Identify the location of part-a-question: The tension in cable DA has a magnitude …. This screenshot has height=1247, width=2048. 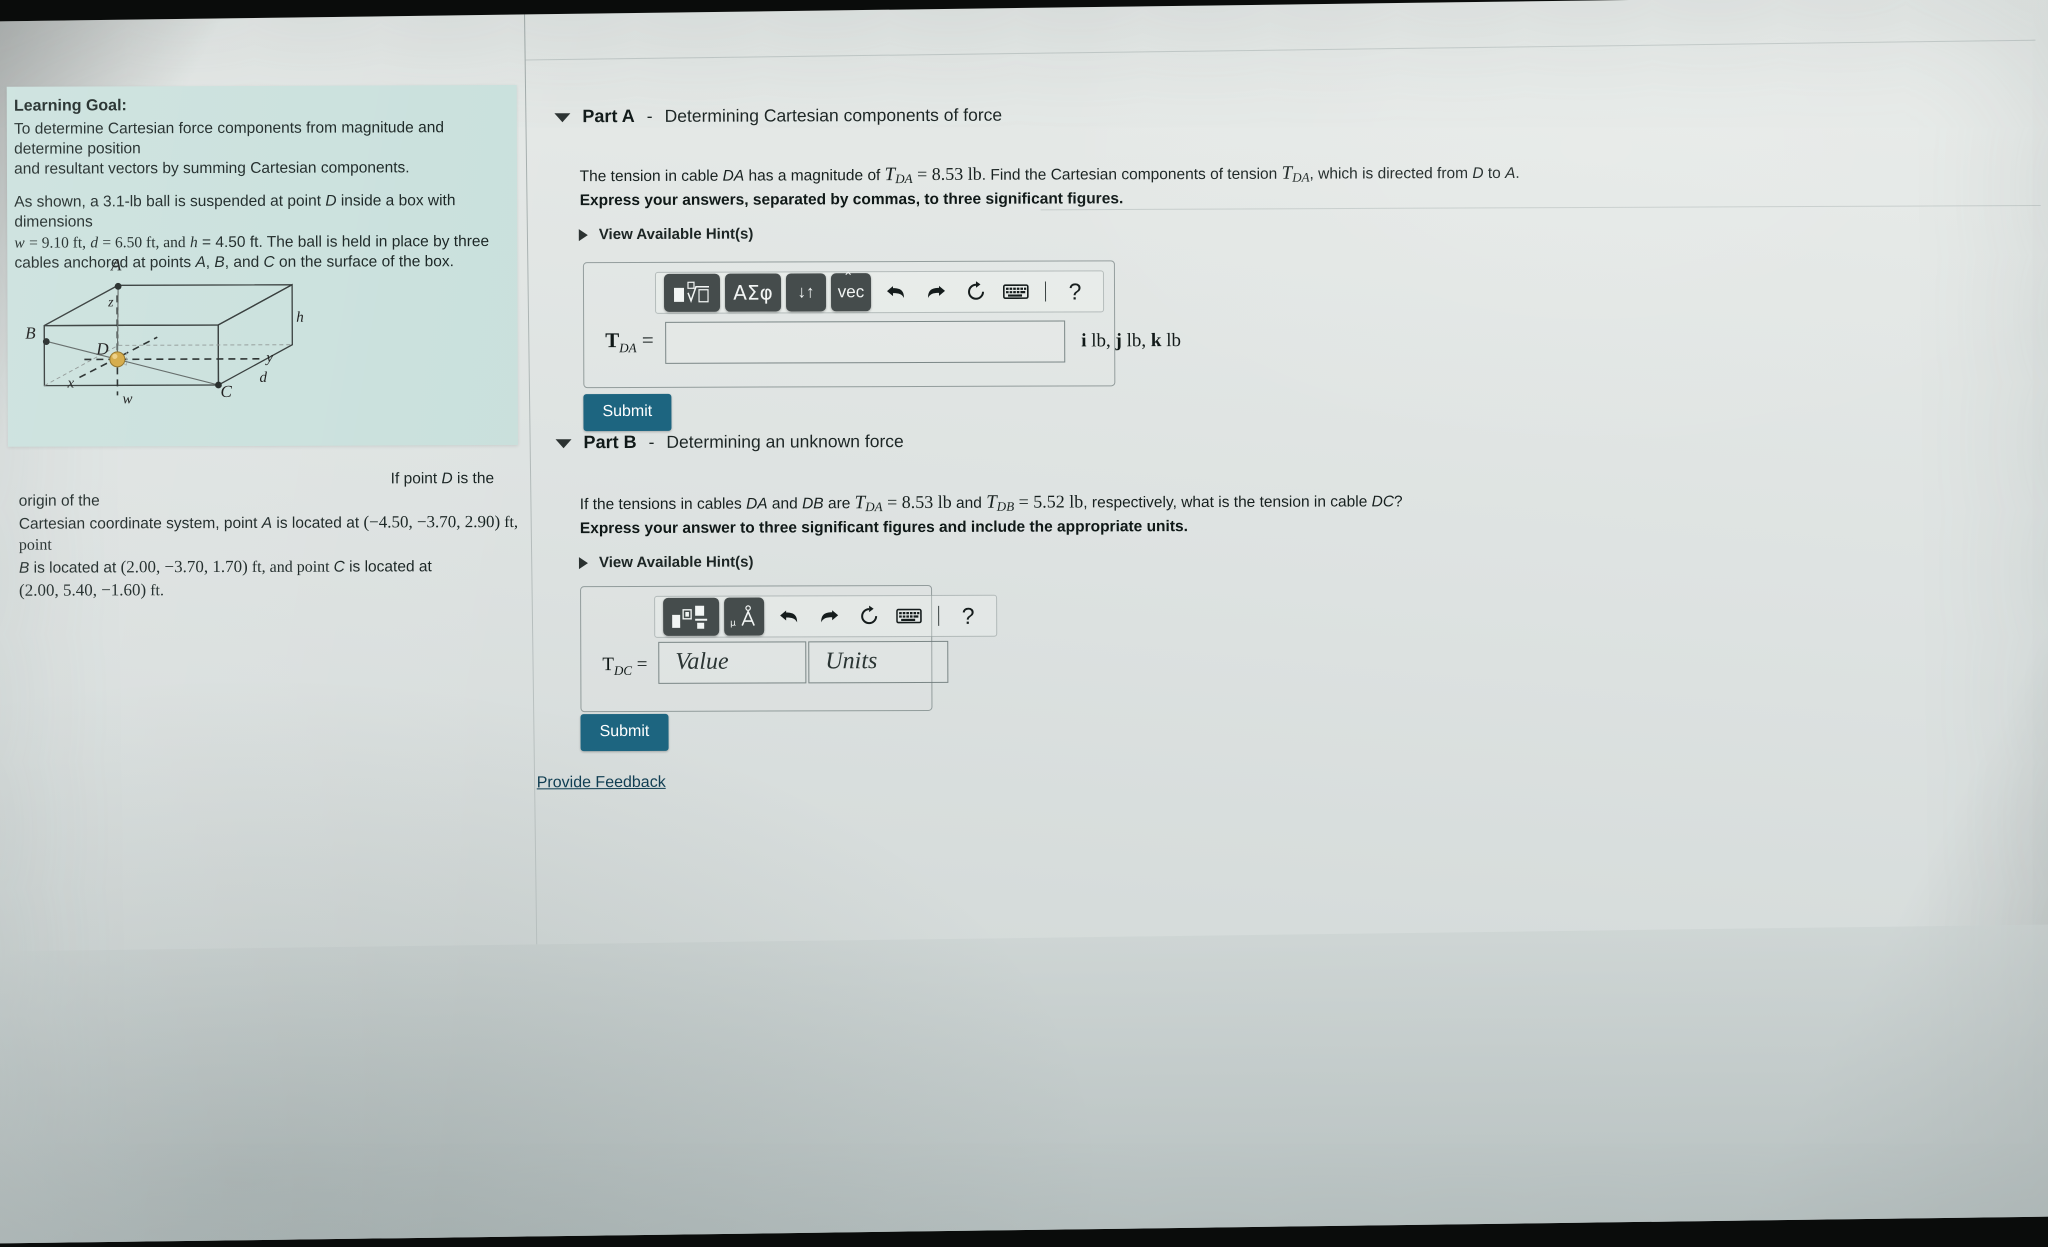
(1050, 175).